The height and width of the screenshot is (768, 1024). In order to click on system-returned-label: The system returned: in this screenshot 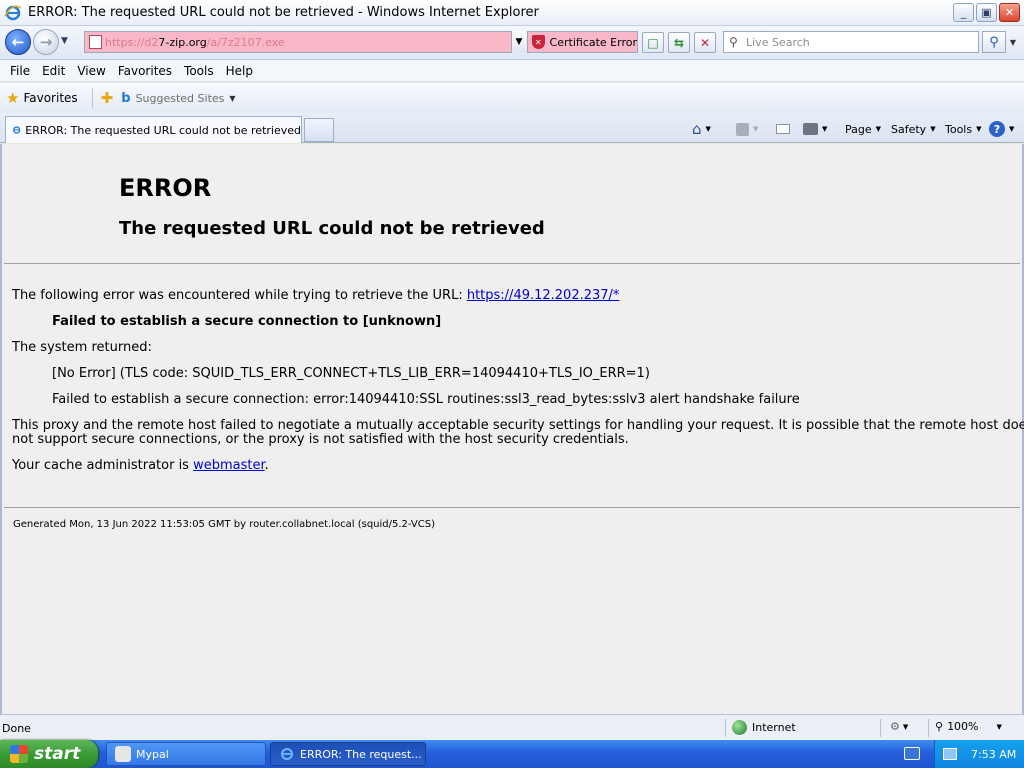, I will do `click(82, 347)`.